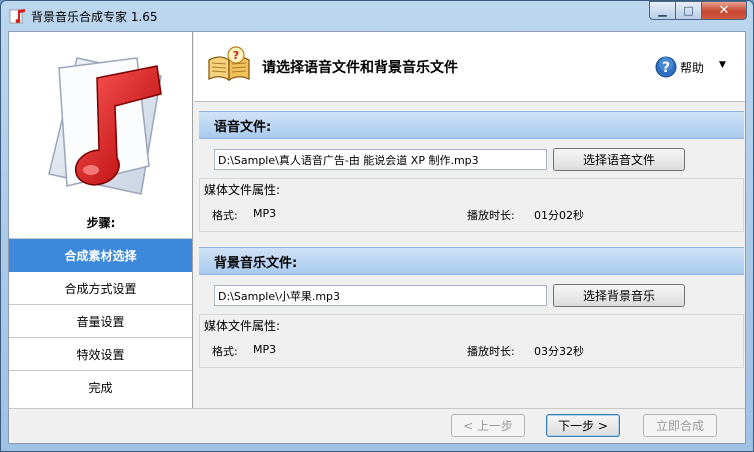 This screenshot has width=754, height=452. Describe the element at coordinates (722, 65) in the screenshot. I see `help-dropdown-chevron-down-icon: ▼` at that location.